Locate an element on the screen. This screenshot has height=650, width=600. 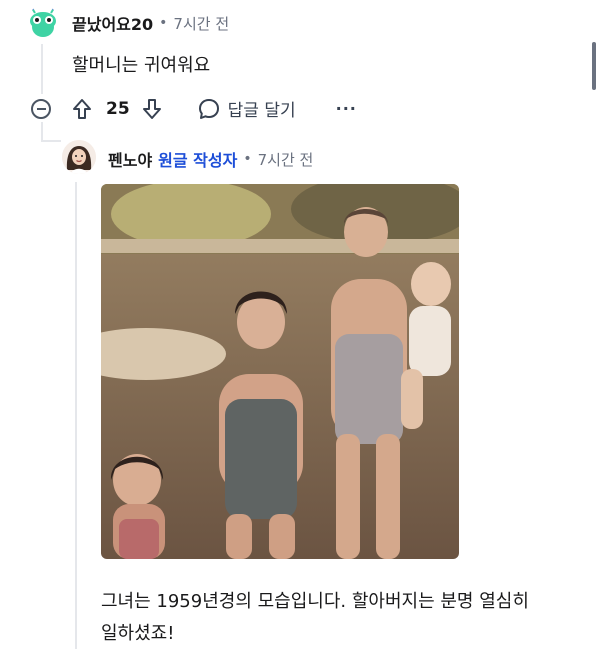
username: 끝났어요20 is located at coordinates (112, 23).